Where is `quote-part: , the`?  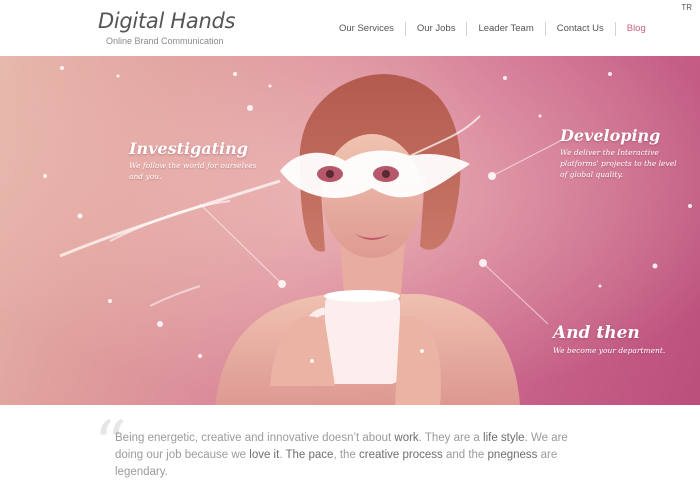
quote-part: , the is located at coordinates (346, 455).